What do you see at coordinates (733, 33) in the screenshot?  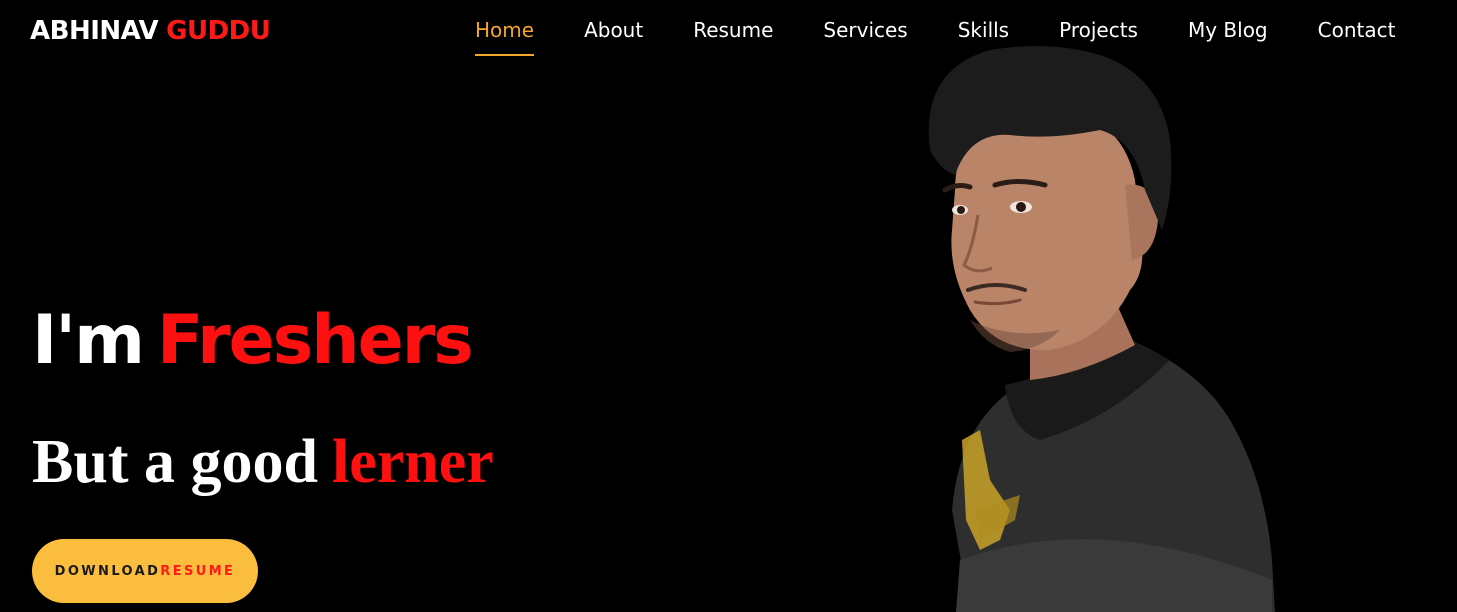 I see `nav-resume: Resume` at bounding box center [733, 33].